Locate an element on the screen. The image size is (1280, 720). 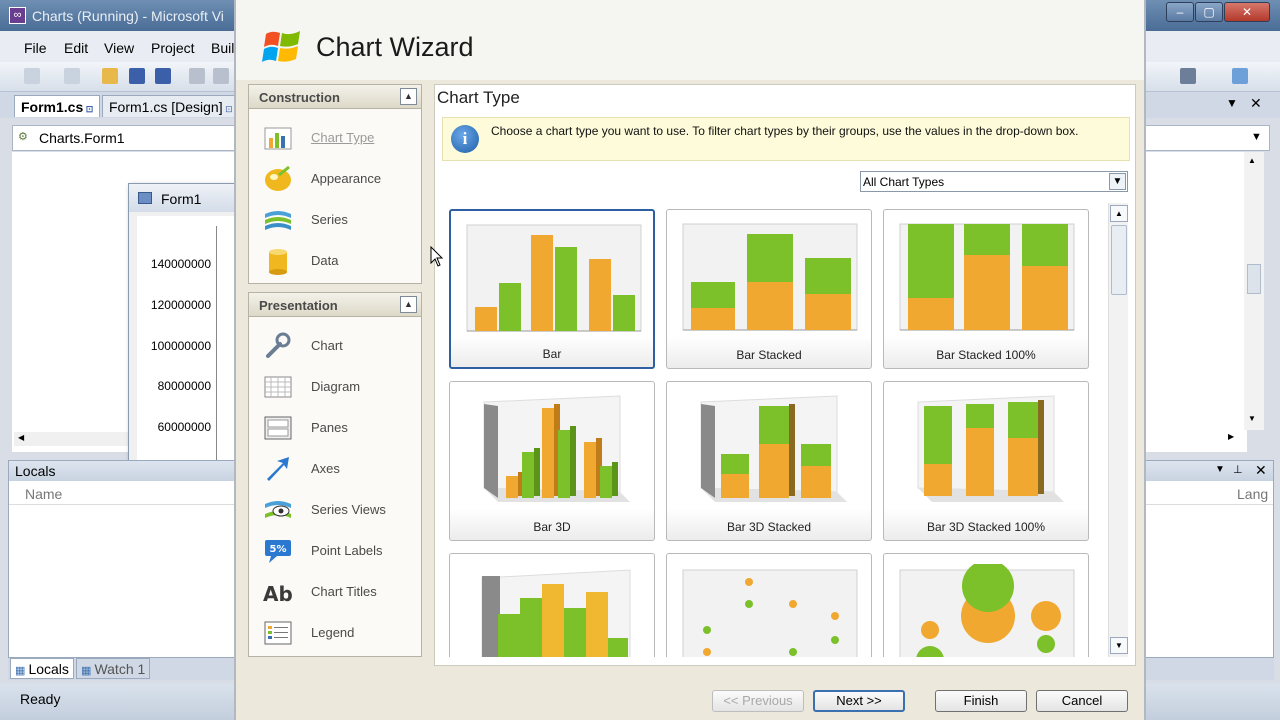
menu-edit: Edit is located at coordinates (76, 48).